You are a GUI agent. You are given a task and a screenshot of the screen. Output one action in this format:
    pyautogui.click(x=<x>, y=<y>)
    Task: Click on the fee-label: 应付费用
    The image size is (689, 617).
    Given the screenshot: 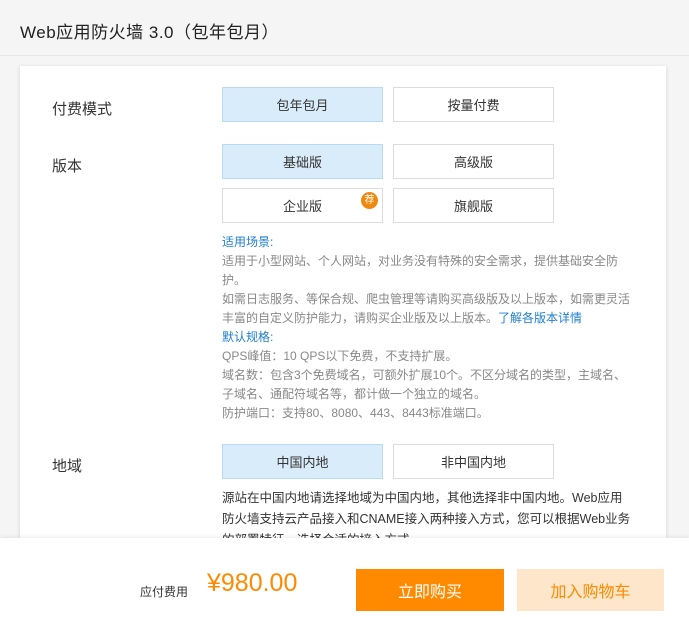 What is the action you would take?
    pyautogui.click(x=164, y=592)
    